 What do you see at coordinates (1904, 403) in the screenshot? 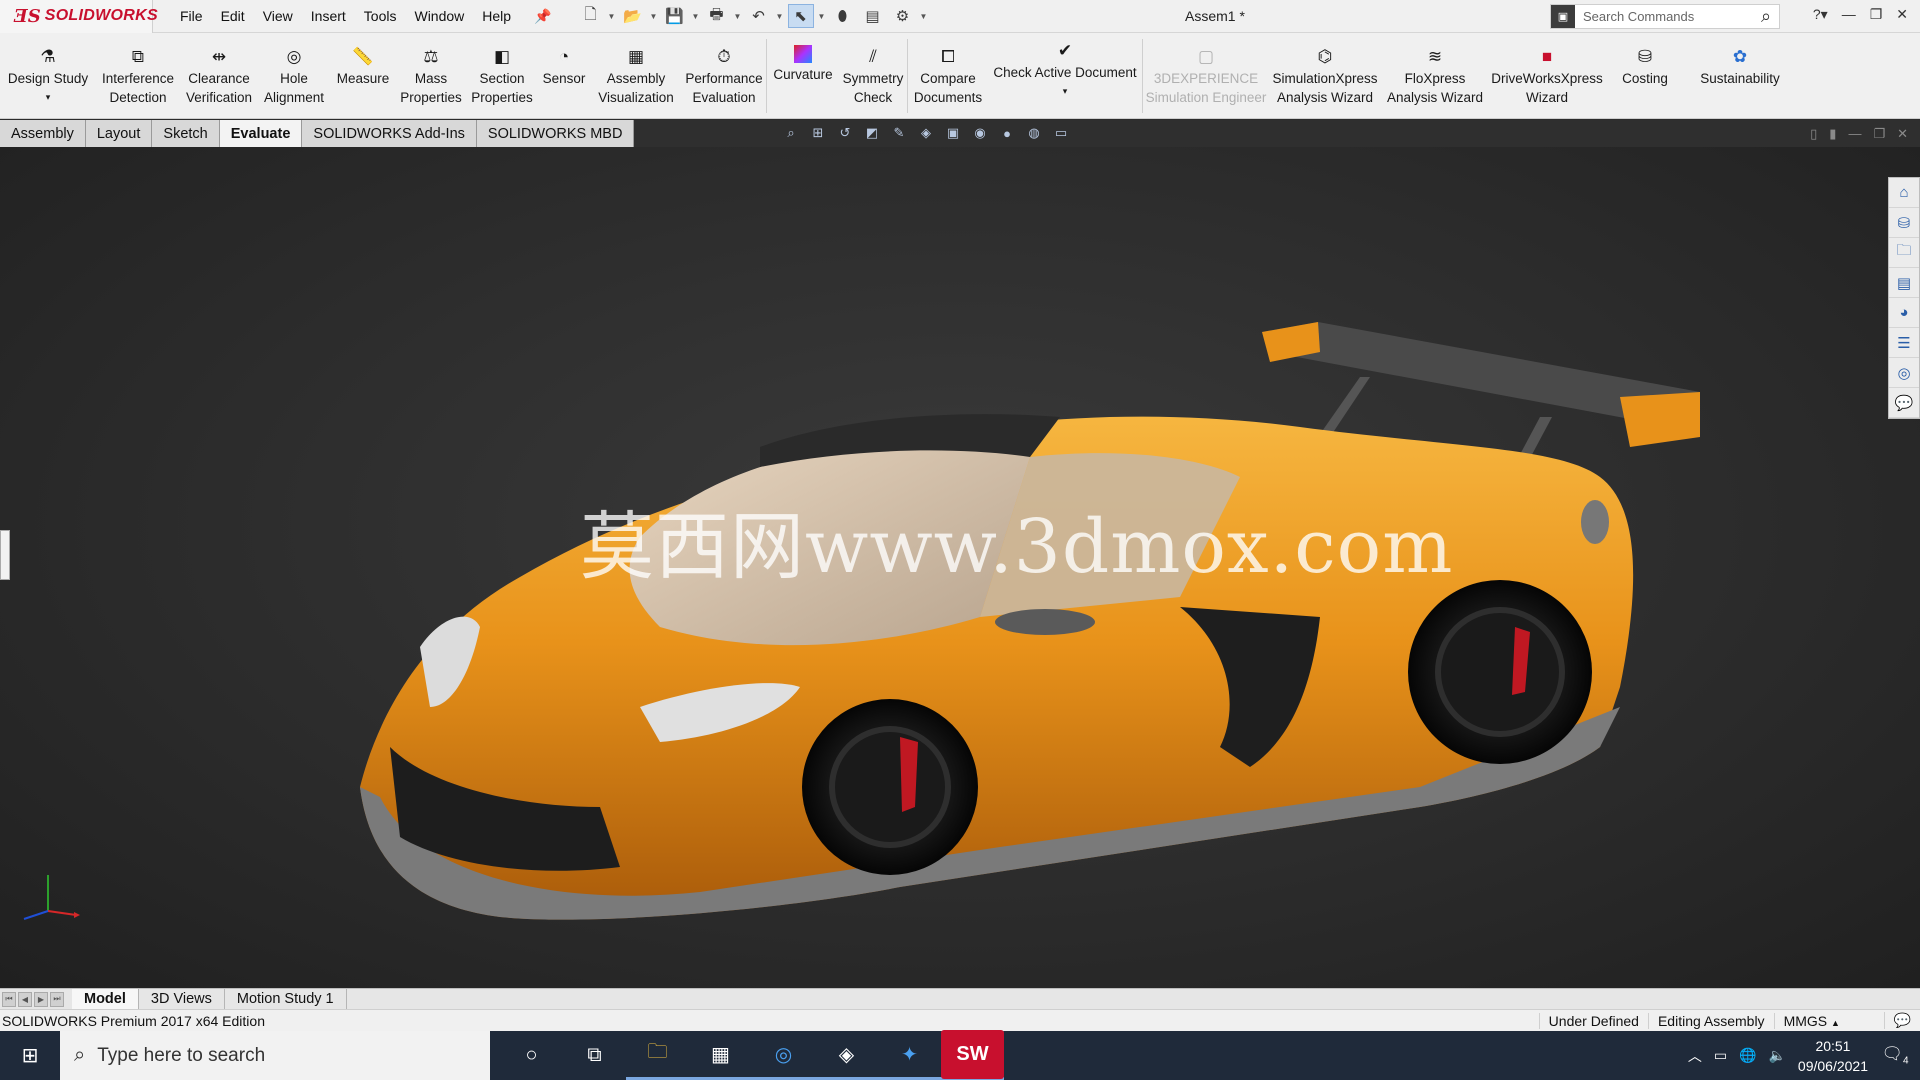
I see `forum-icon: 💬` at bounding box center [1904, 403].